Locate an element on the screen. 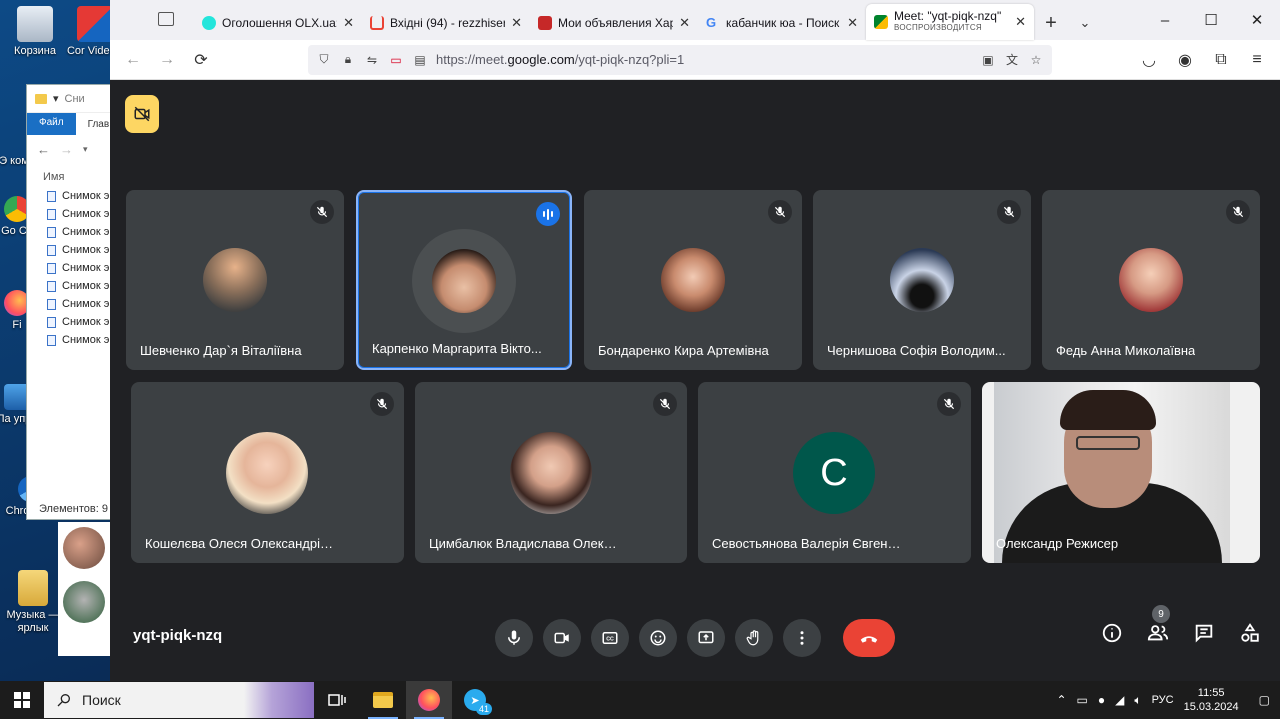  more-vertical-icon is located at coordinates (802, 638).